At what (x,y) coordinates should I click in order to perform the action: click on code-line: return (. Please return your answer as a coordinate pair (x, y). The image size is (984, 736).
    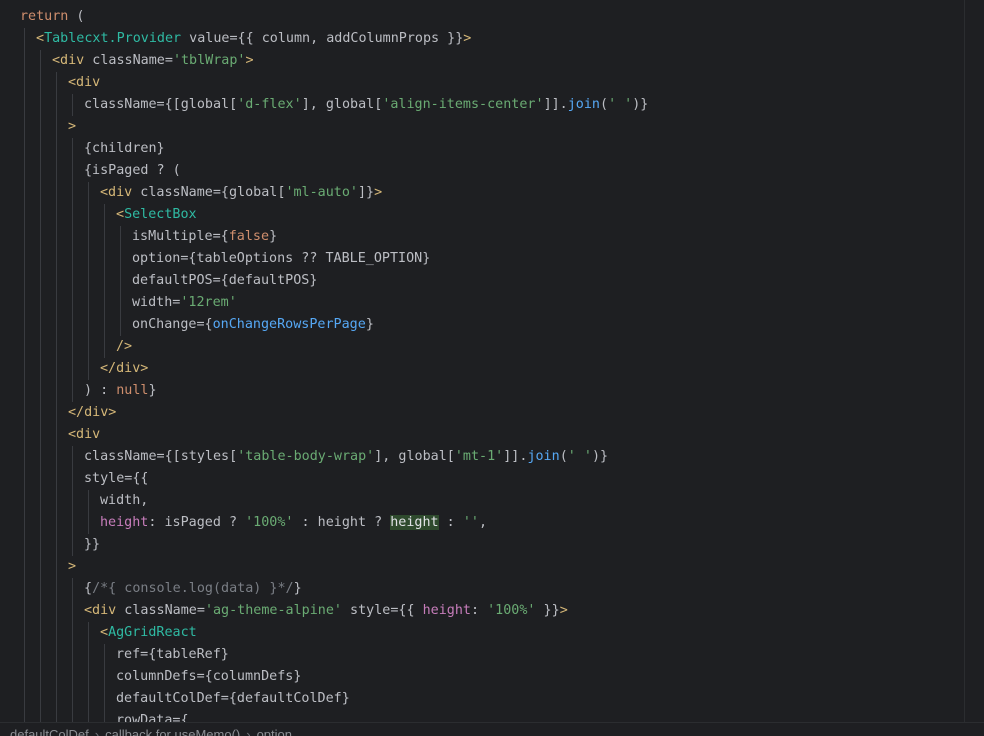
    Looking at the image, I should click on (52, 17).